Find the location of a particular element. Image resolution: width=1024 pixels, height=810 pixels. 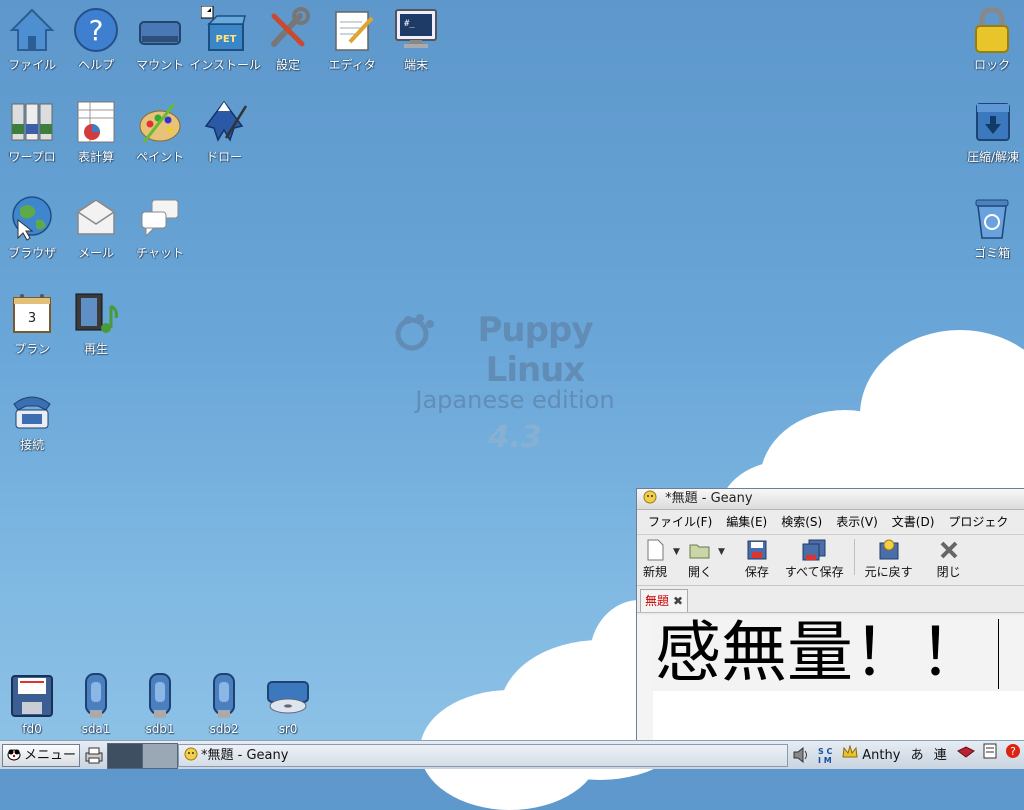

tab-close-icon: ✖ is located at coordinates (678, 601).